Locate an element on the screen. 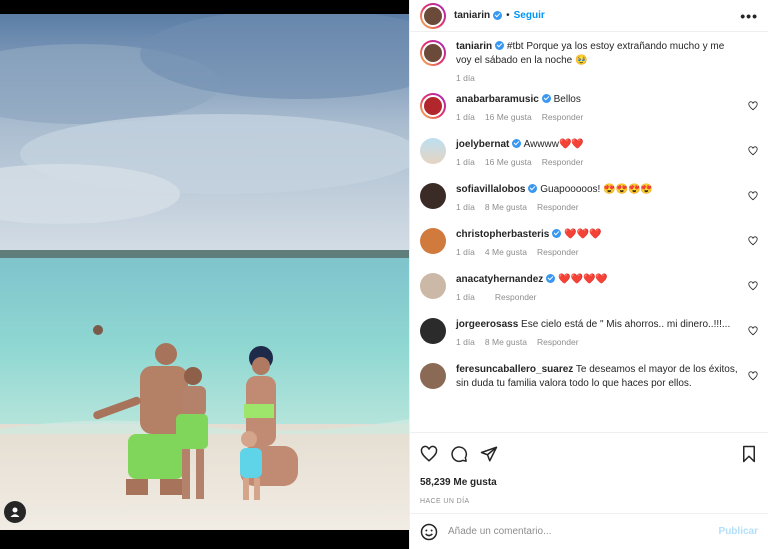 This screenshot has height=549, width=768. emoji-icon is located at coordinates (429, 532).